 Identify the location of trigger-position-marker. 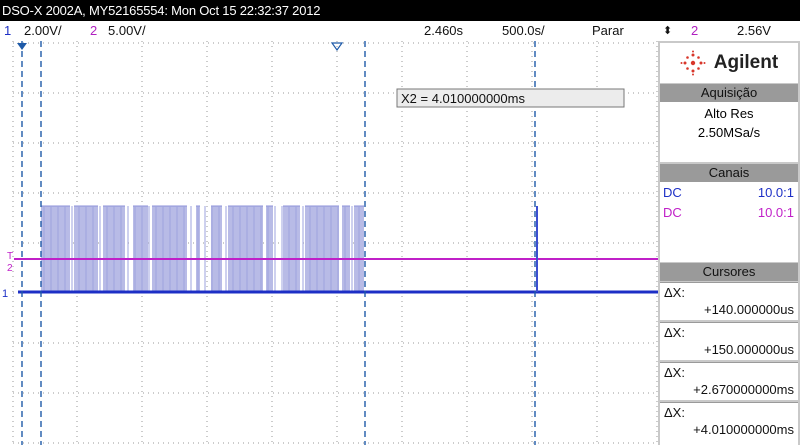
(22, 46).